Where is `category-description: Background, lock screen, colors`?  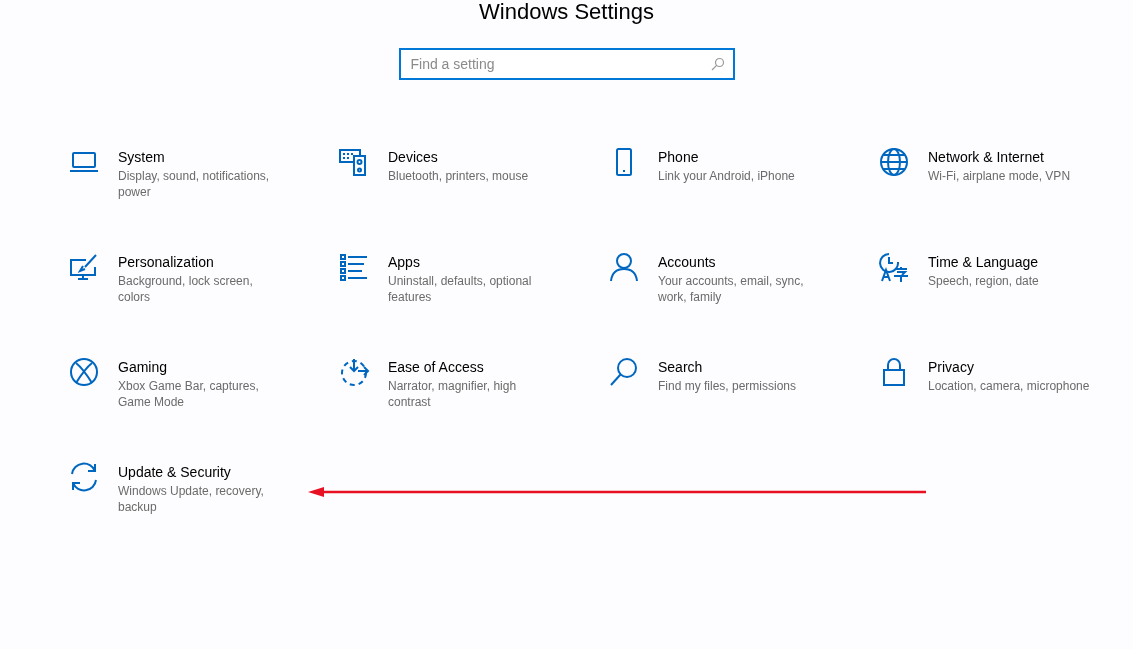 category-description: Background, lock screen, colors is located at coordinates (186, 289).